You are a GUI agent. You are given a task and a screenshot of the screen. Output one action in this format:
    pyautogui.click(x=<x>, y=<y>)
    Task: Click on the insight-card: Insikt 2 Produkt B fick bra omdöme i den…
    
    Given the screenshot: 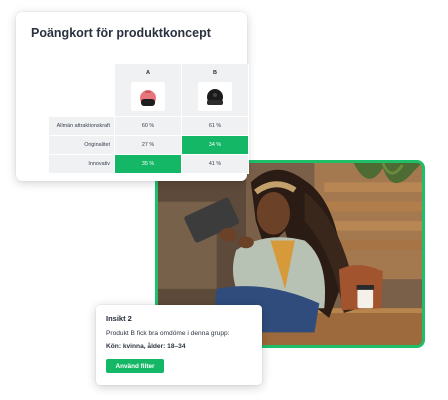 What is the action you would take?
    pyautogui.click(x=179, y=345)
    